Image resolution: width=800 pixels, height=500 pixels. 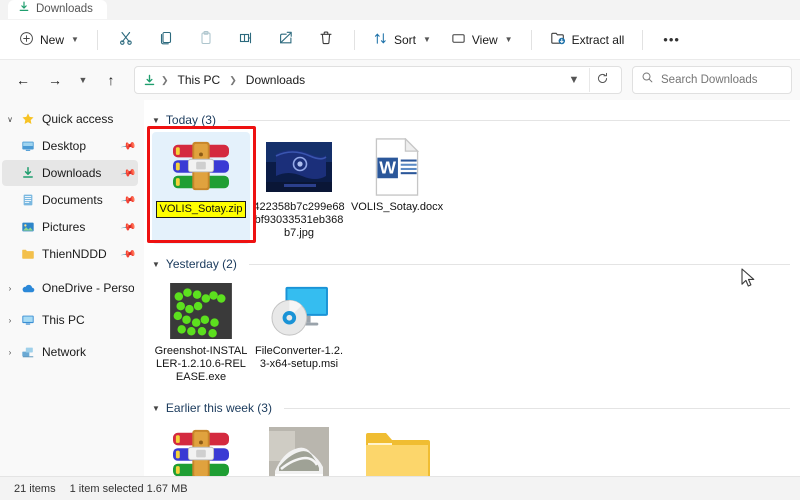 I want to click on search-placeholder: Search Downloads, so click(x=709, y=80).